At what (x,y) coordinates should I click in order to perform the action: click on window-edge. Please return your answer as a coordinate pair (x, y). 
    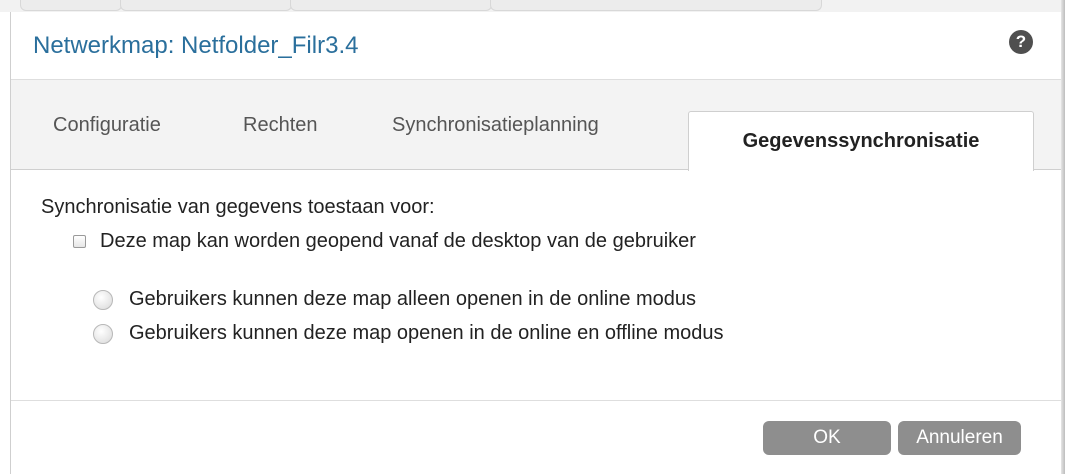
    Looking at the image, I should click on (1063, 237).